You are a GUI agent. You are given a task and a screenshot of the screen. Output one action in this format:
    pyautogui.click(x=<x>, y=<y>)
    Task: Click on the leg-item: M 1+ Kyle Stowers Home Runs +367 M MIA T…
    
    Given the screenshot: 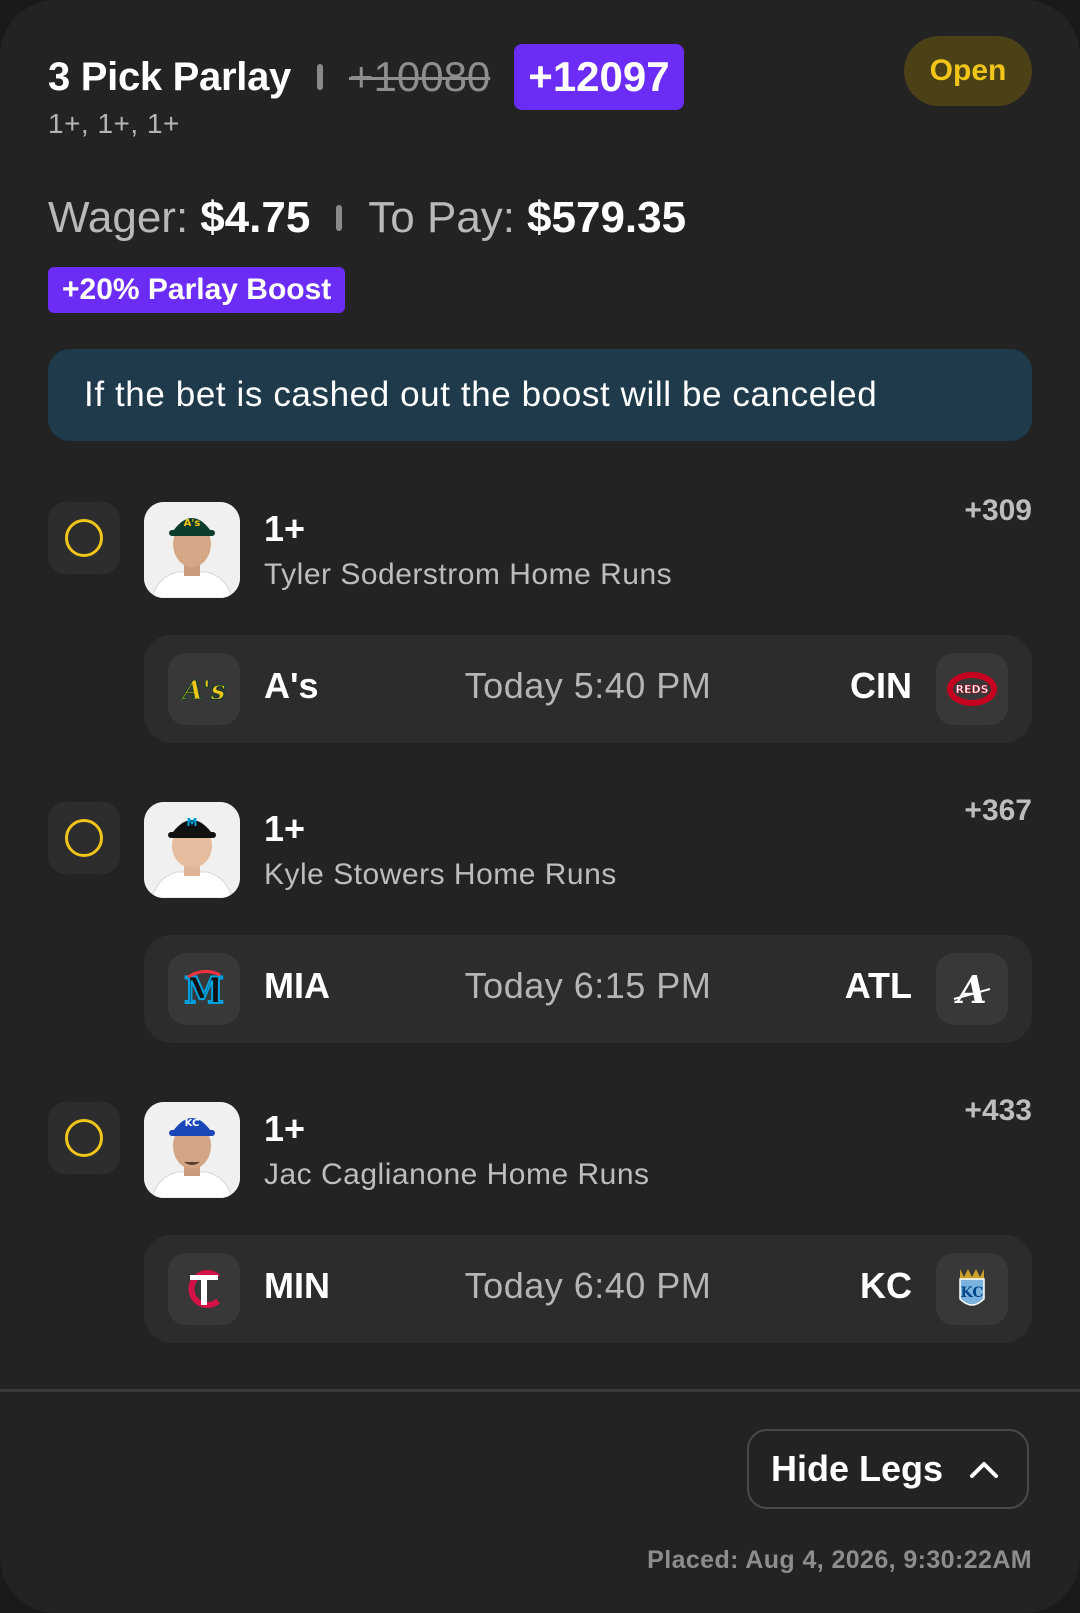 What is the action you would take?
    pyautogui.click(x=540, y=921)
    